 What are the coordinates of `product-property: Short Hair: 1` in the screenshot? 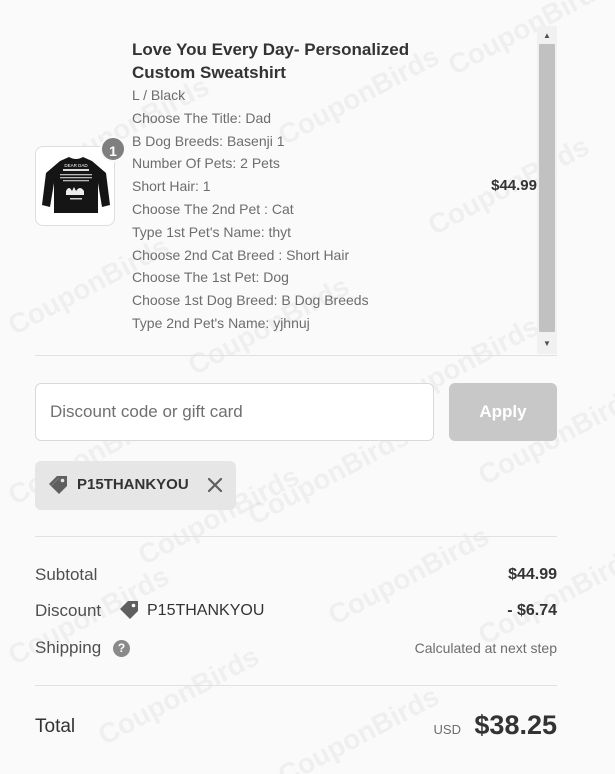 It's located at (171, 186).